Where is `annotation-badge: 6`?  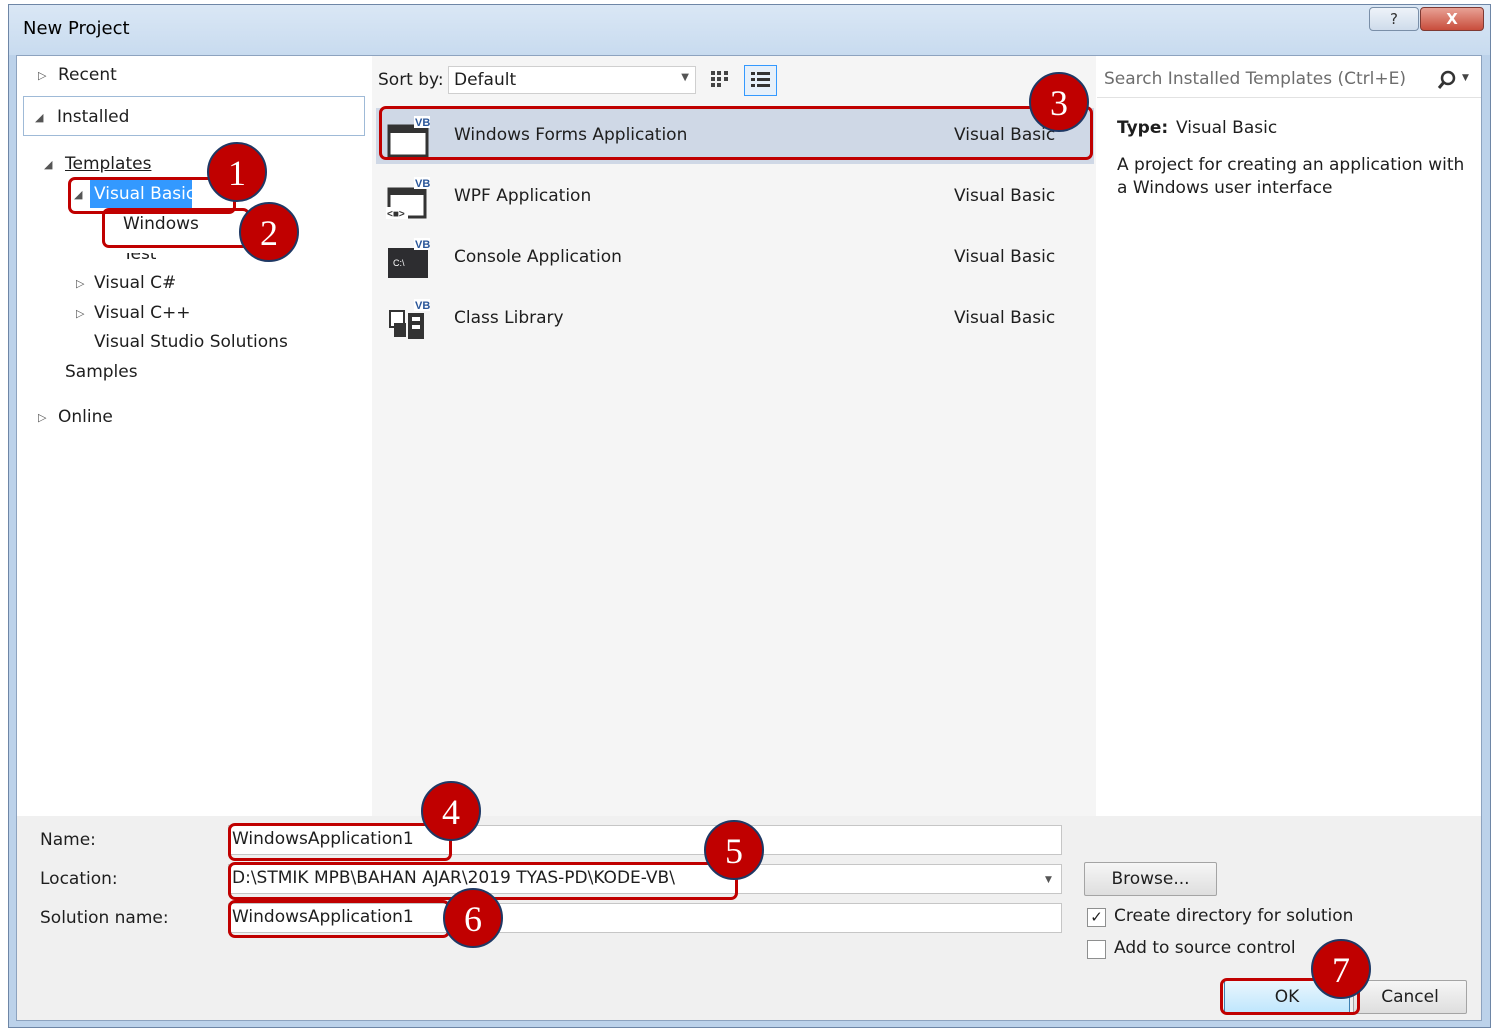 annotation-badge: 6 is located at coordinates (473, 918).